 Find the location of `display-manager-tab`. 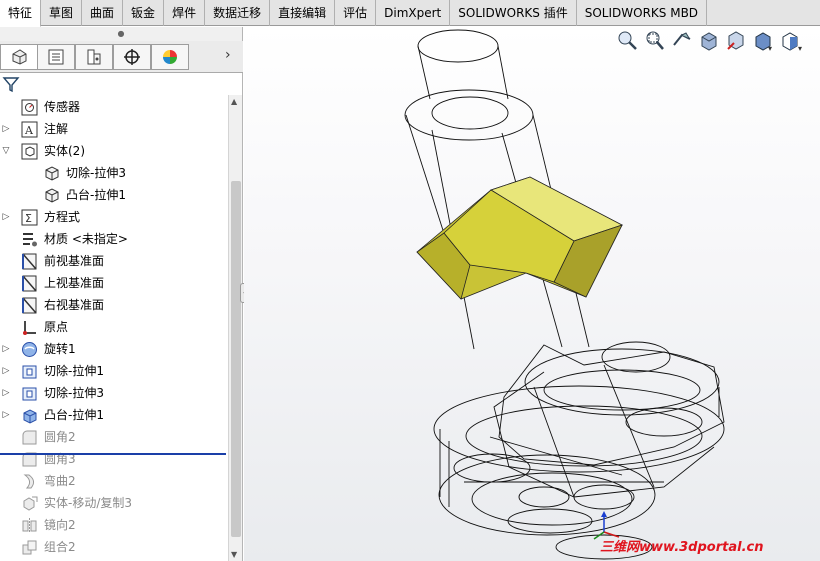

display-manager-tab is located at coordinates (170, 57).